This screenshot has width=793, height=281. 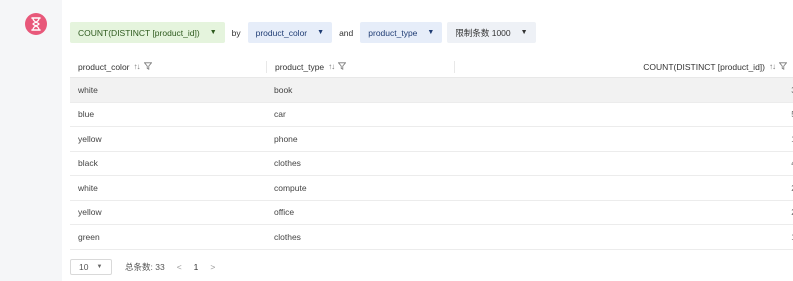 What do you see at coordinates (300, 66) in the screenshot?
I see `header-label: product_type` at bounding box center [300, 66].